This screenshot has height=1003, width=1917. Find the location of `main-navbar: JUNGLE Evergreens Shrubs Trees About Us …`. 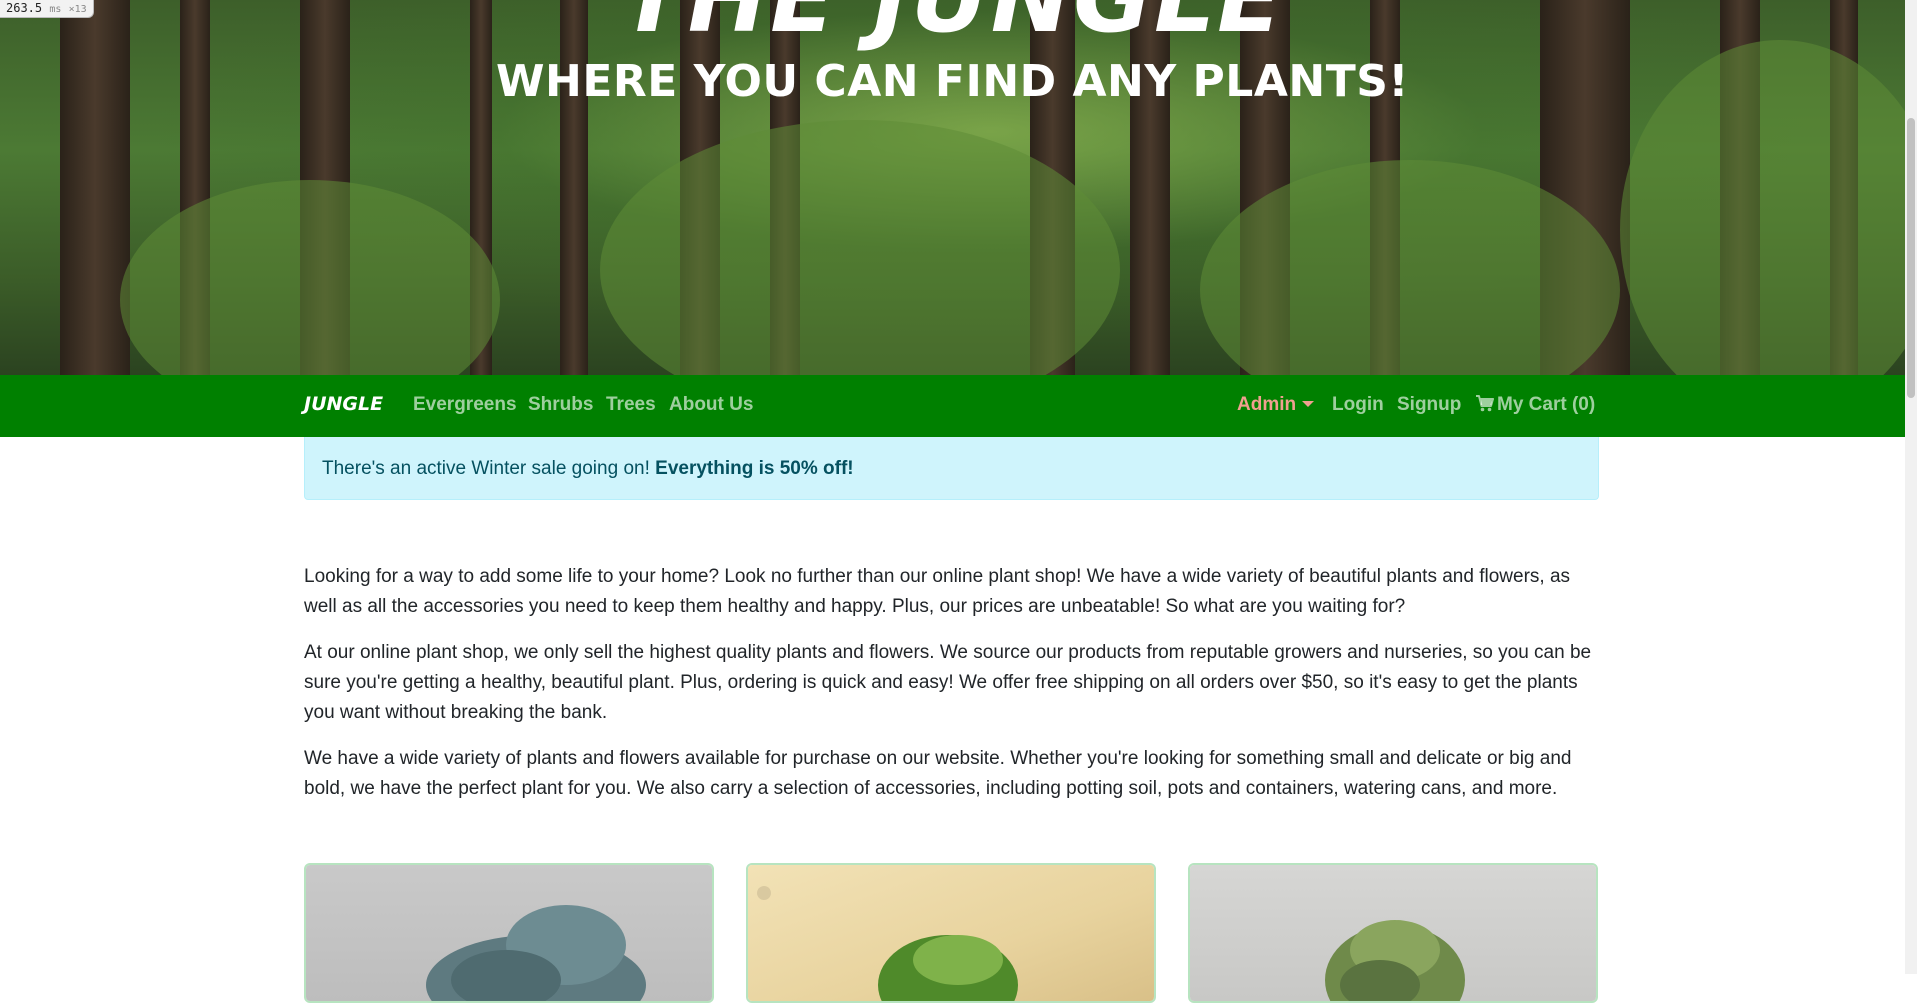

main-navbar: JUNGLE Evergreens Shrubs Trees About Us … is located at coordinates (952, 406).